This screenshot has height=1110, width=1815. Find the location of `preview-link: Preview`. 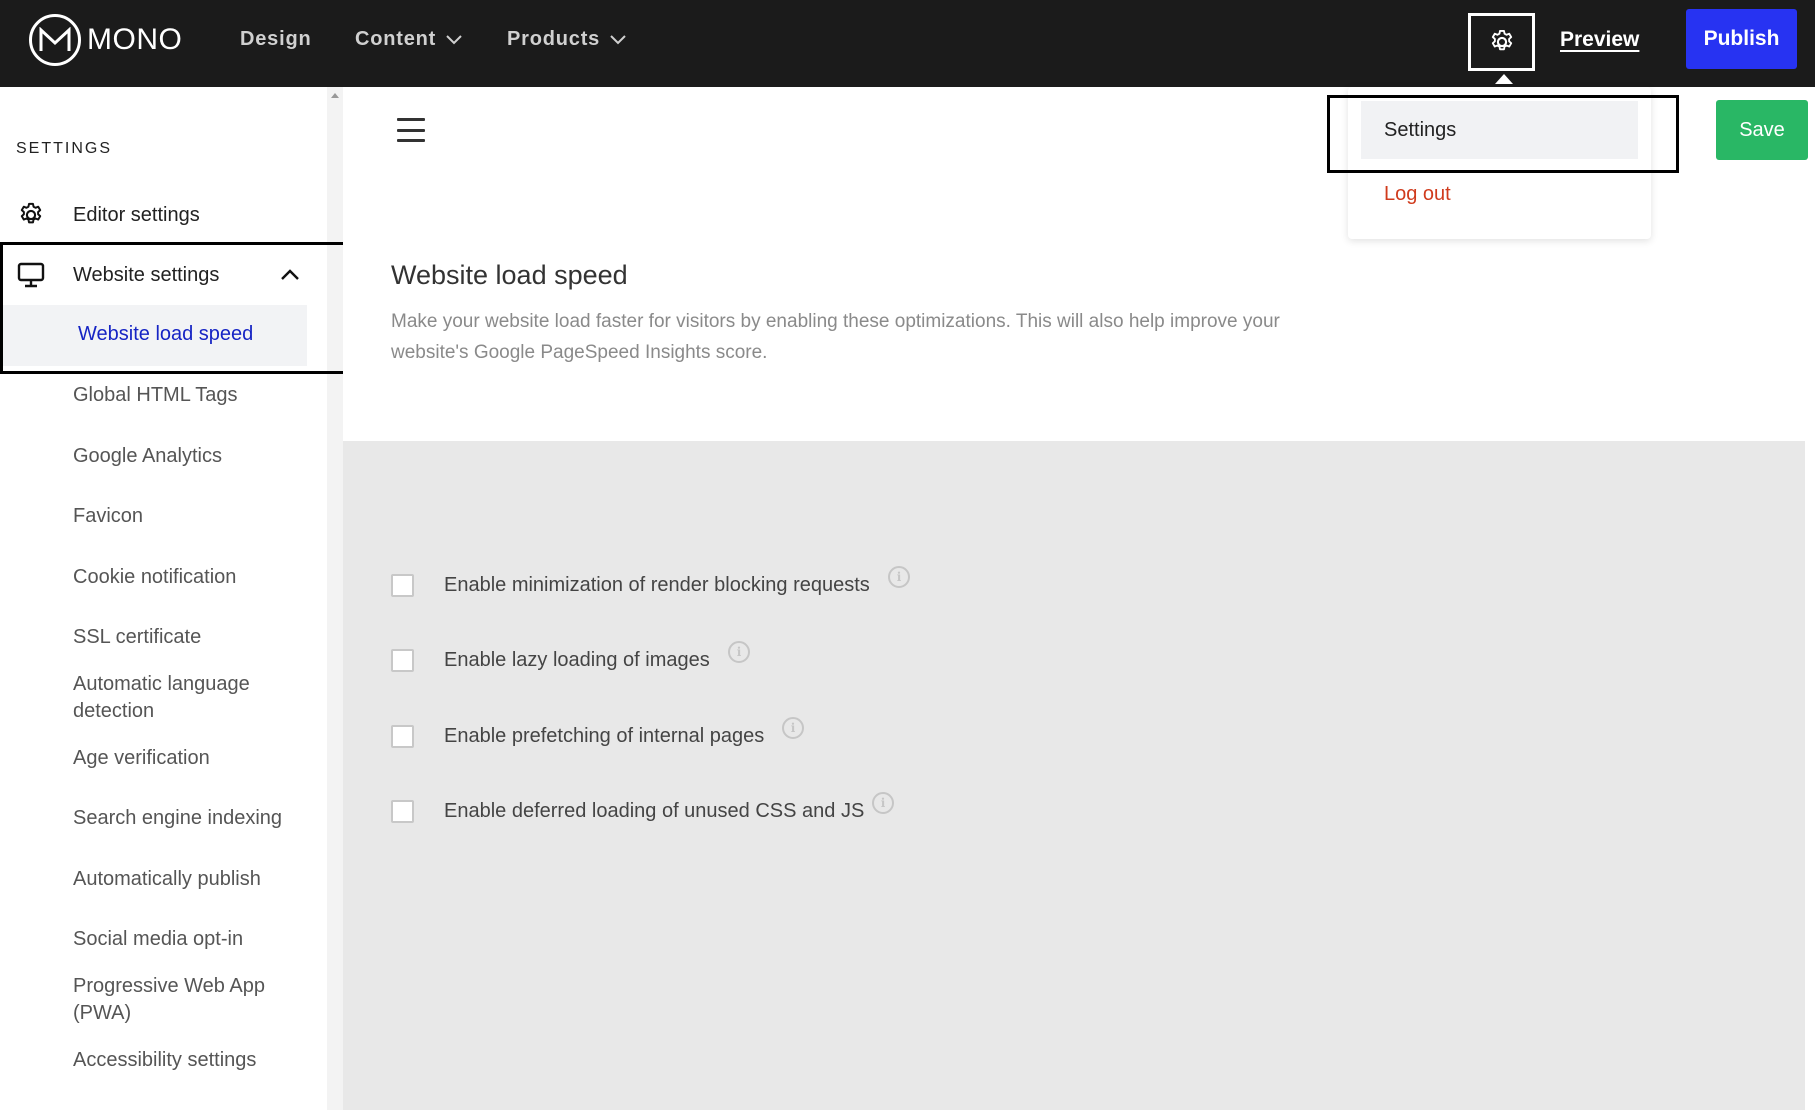

preview-link: Preview is located at coordinates (1599, 40).